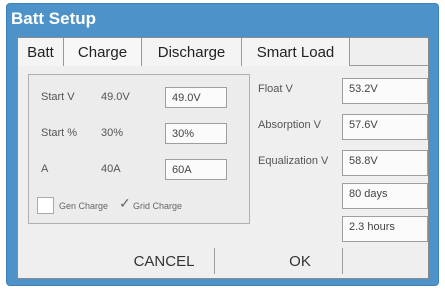  Describe the element at coordinates (196, 97) in the screenshot. I see `start-v-input: 49.0V` at that location.